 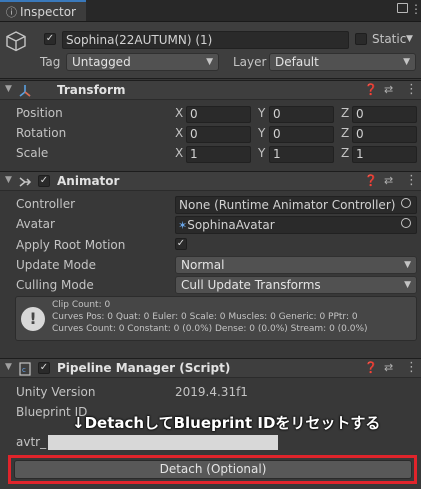 I want to click on static-dropdown-arrow-icon: ▼, so click(x=409, y=39).